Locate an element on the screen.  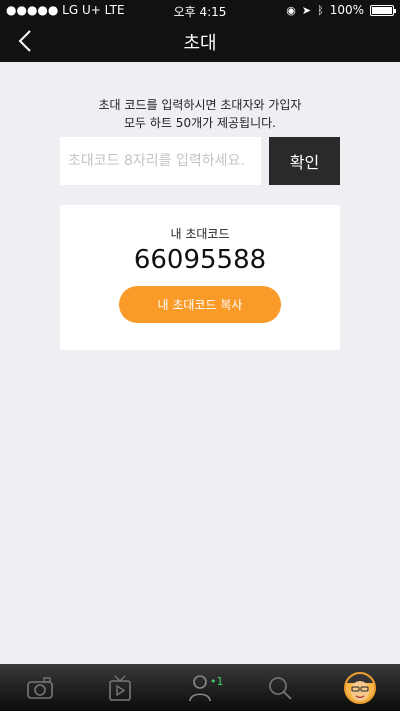
friends-badge: •1 is located at coordinates (217, 681).